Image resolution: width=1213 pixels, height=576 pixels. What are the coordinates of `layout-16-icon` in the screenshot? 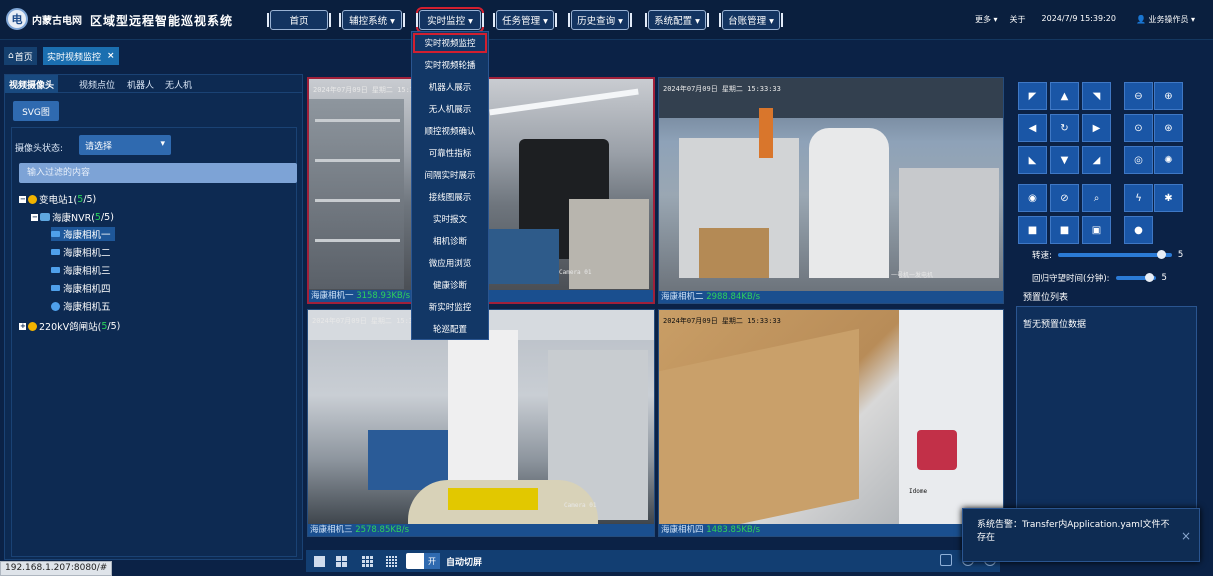 It's located at (391, 561).